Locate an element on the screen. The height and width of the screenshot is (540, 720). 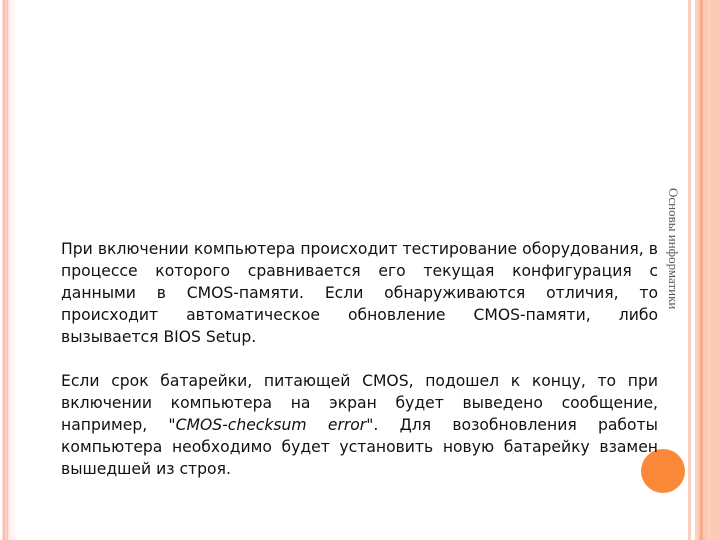
right-decorative-band is located at coordinates (707, 270).